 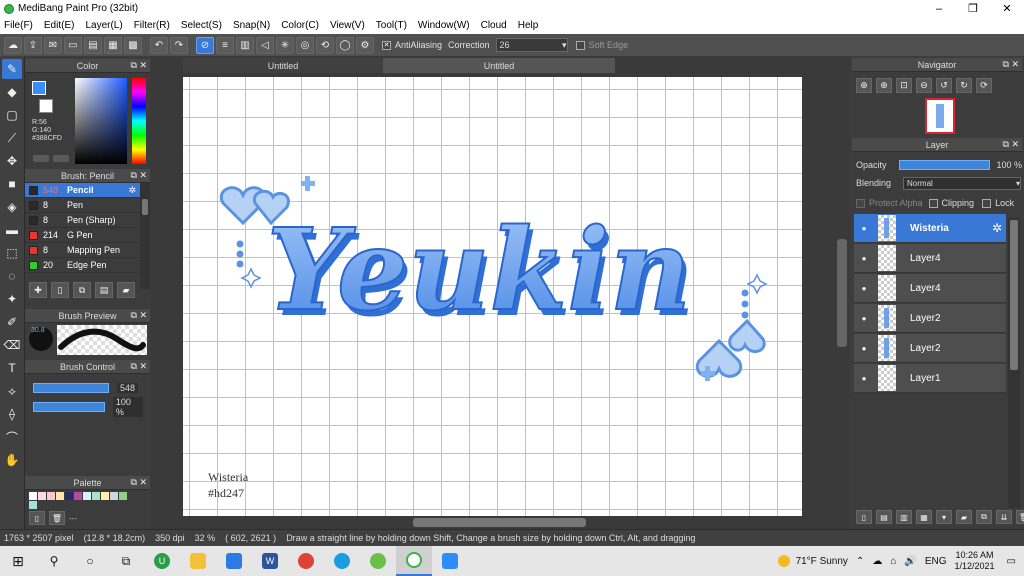 What do you see at coordinates (88, 388) in the screenshot?
I see `brush-size-control: 548` at bounding box center [88, 388].